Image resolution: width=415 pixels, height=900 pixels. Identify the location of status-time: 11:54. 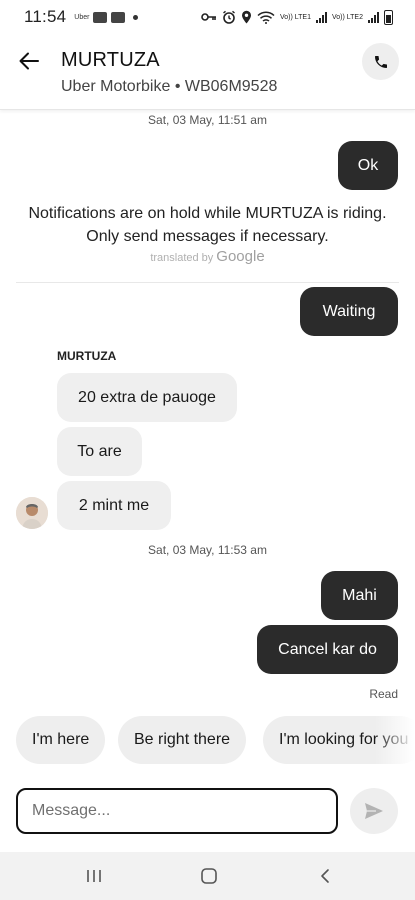
(45, 16).